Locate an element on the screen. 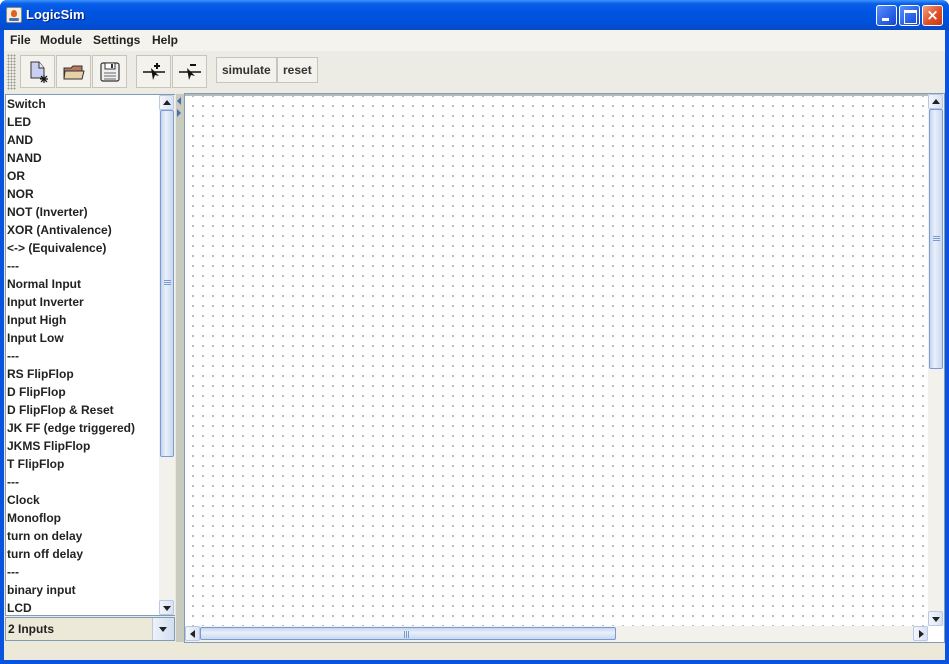  new-file-button is located at coordinates (37, 71).